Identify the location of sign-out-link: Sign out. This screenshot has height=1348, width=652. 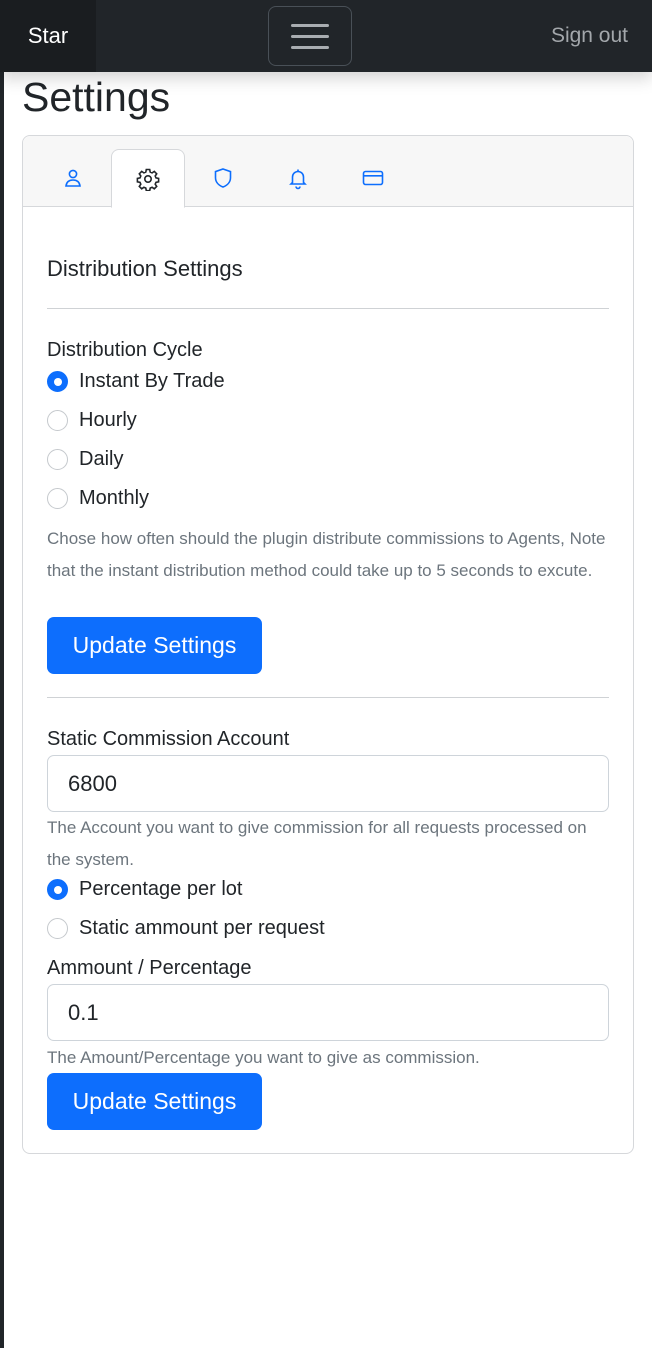
(589, 36).